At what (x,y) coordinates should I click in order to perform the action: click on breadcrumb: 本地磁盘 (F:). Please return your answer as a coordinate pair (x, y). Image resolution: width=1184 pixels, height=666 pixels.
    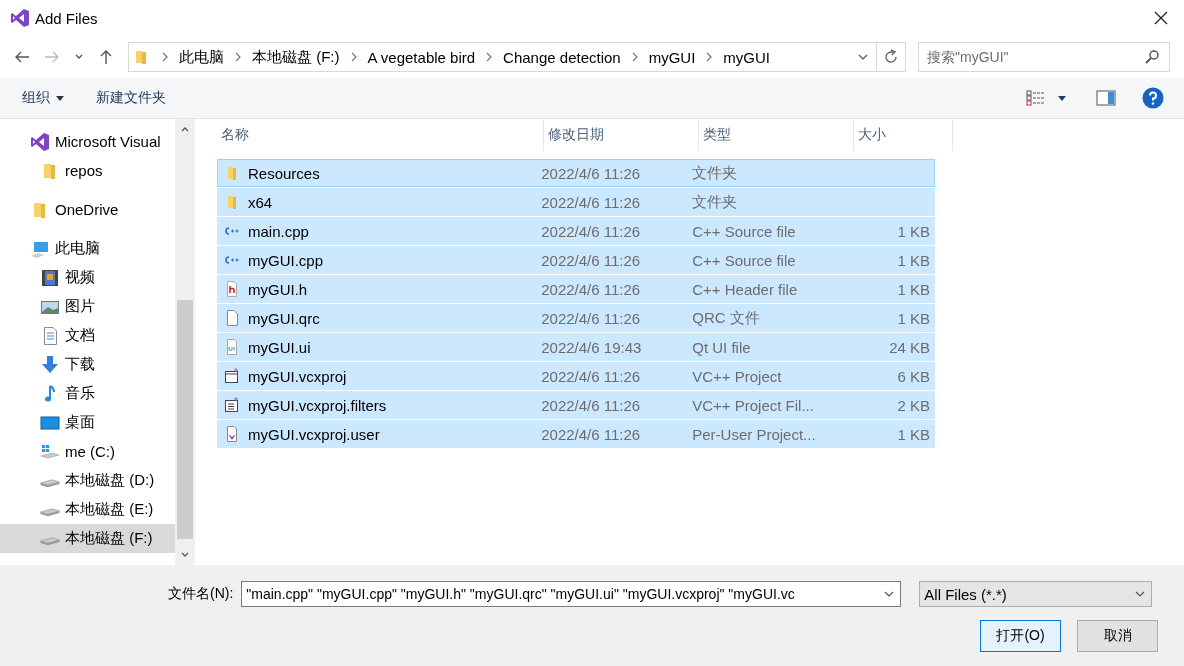
    Looking at the image, I should click on (296, 57).